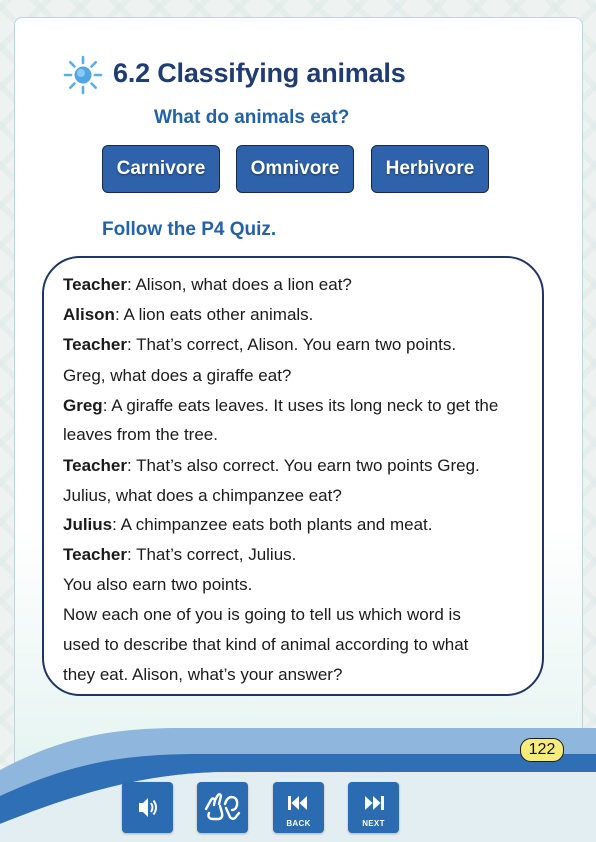 Image resolution: width=596 pixels, height=842 pixels. Describe the element at coordinates (252, 117) in the screenshot. I see `section-subtitle: What do animals eat?` at that location.